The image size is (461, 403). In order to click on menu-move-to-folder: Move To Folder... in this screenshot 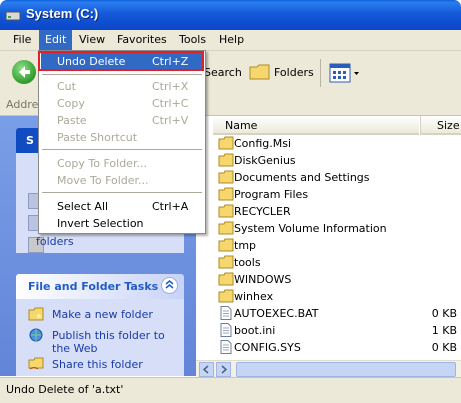, I will do `click(122, 180)`.